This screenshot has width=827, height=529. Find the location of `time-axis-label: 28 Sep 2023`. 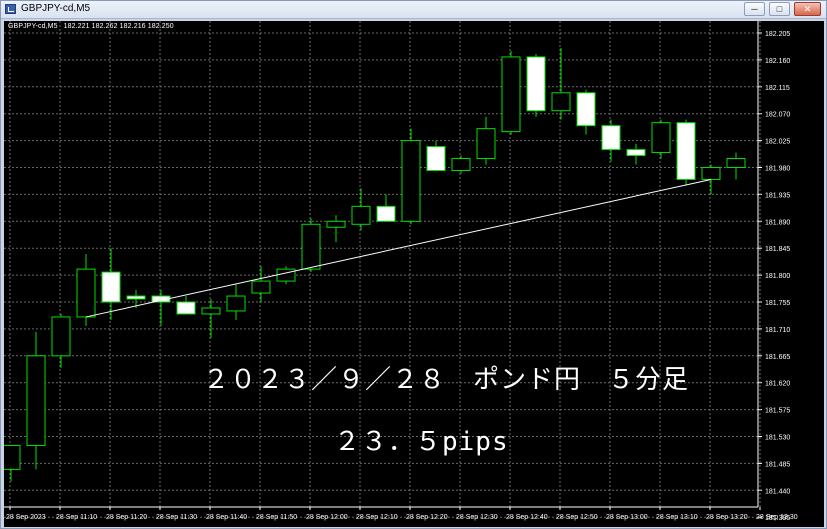

time-axis-label: 28 Sep 2023 is located at coordinates (26, 517).